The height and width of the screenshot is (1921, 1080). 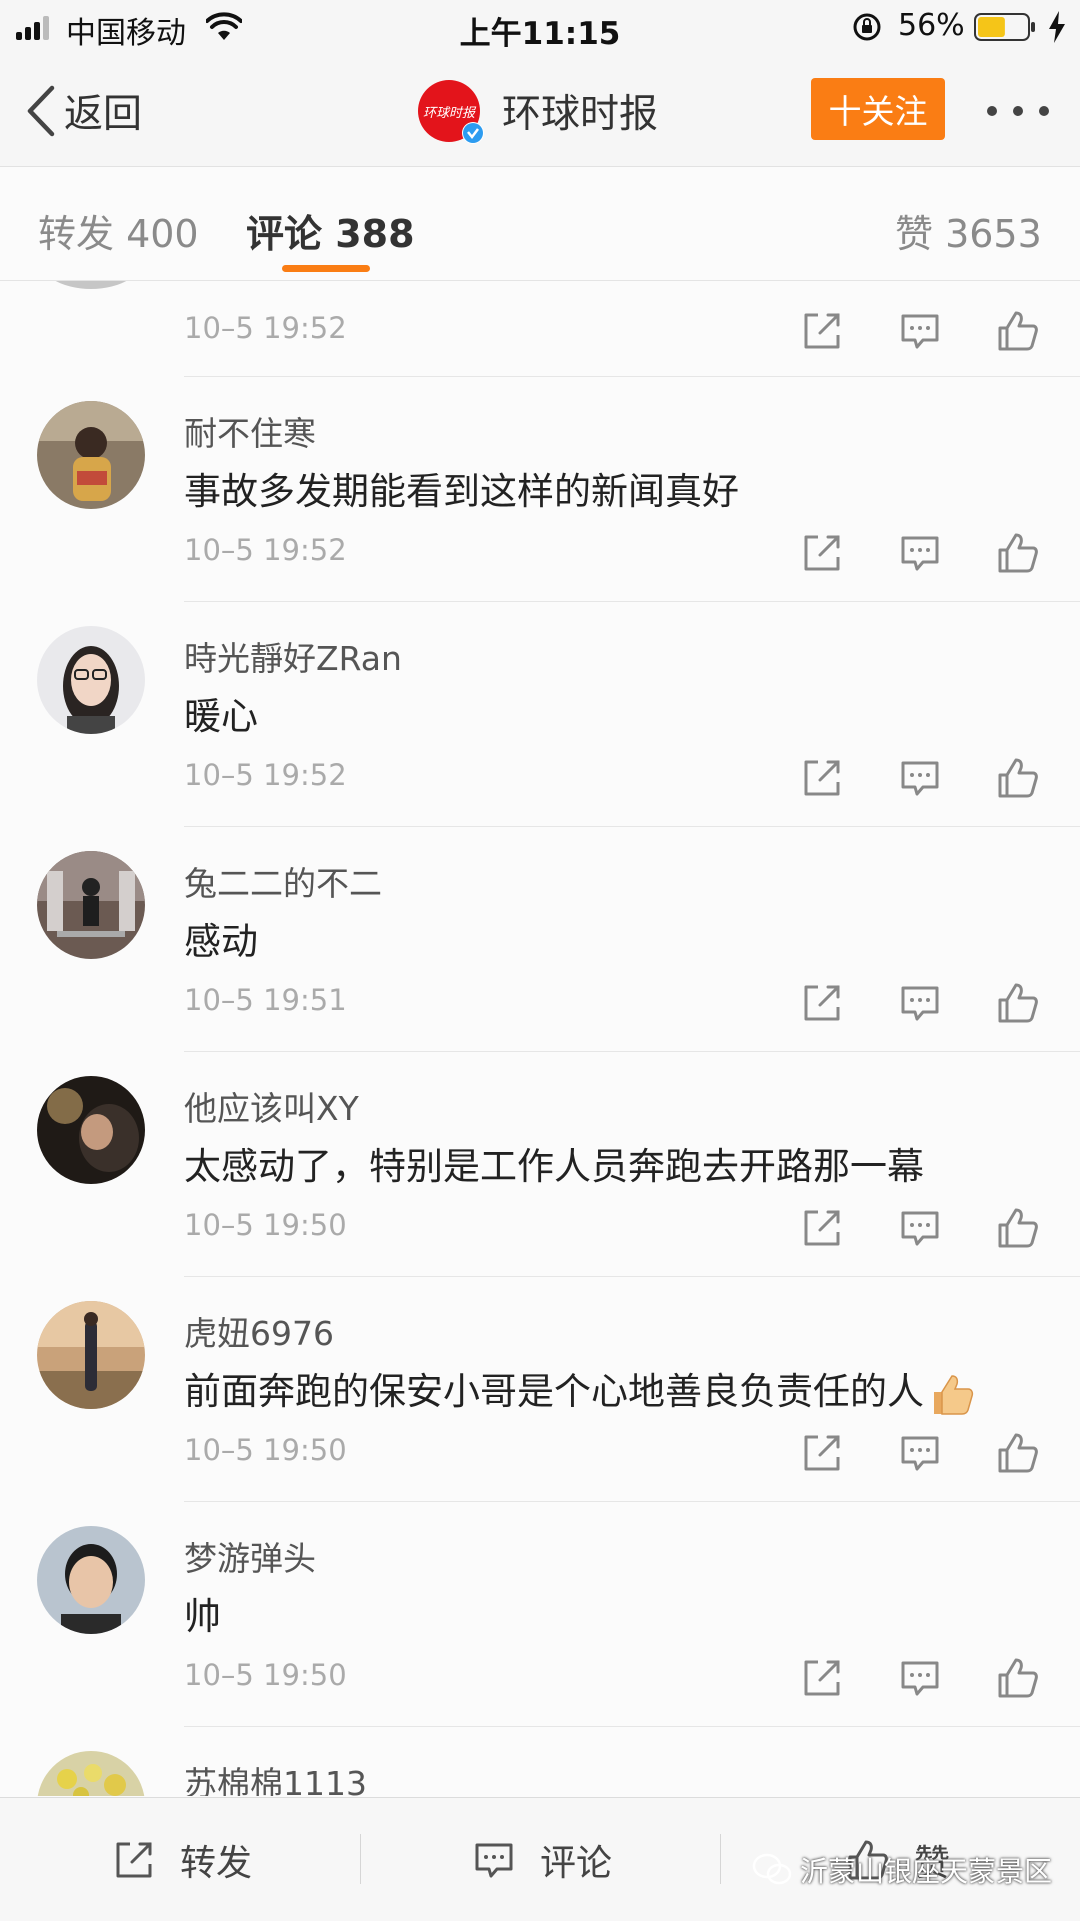 I want to click on comment-text-content: 前面奔跑的保安小哥是个心地善良负责任的人, so click(x=554, y=1391).